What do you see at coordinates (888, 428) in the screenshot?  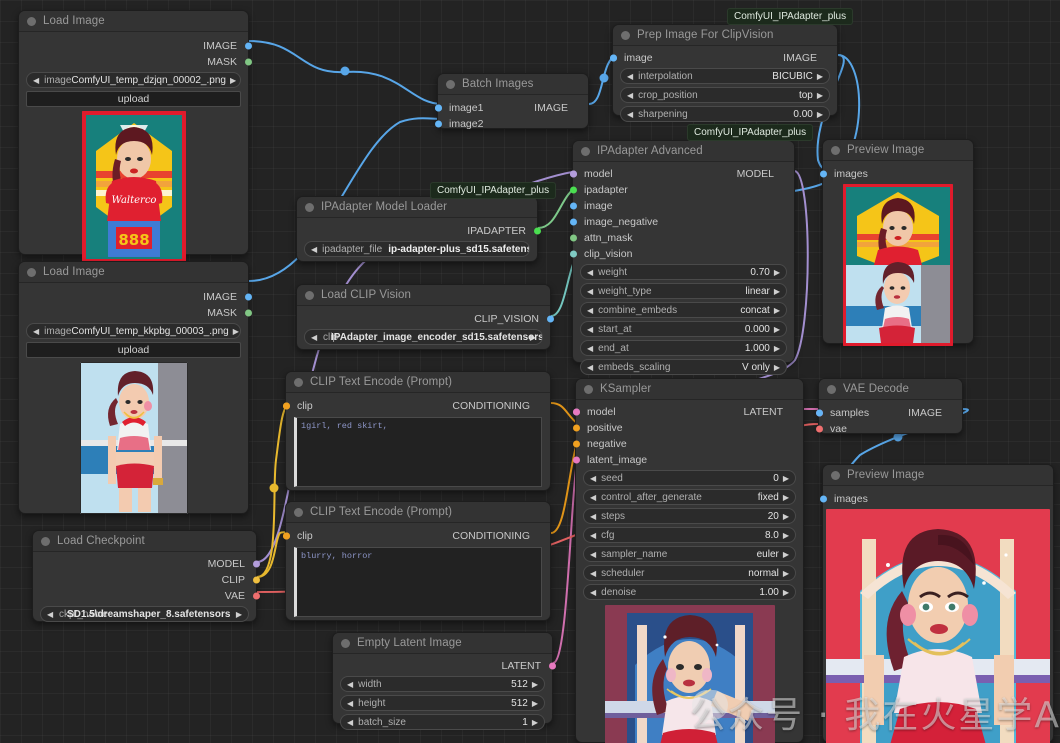 I see `input-slot-vae: vae` at bounding box center [888, 428].